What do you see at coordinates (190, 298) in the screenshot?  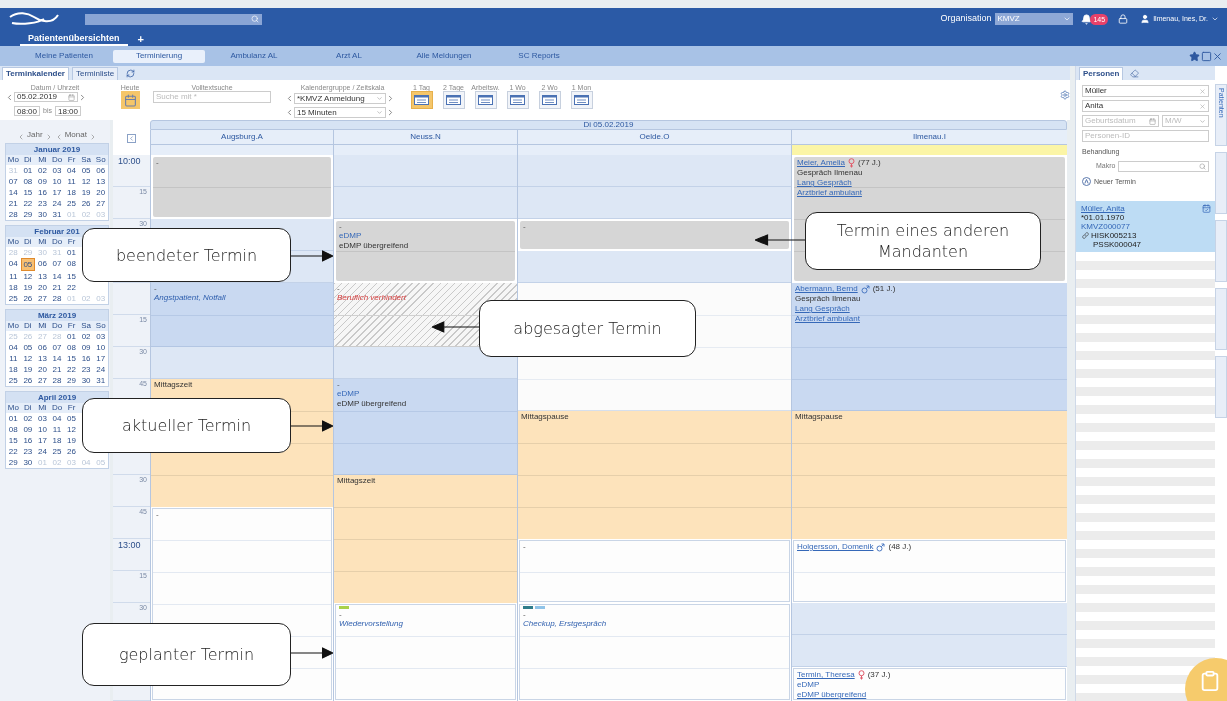 I see `appointment-title: Angstpatient, Notfall` at bounding box center [190, 298].